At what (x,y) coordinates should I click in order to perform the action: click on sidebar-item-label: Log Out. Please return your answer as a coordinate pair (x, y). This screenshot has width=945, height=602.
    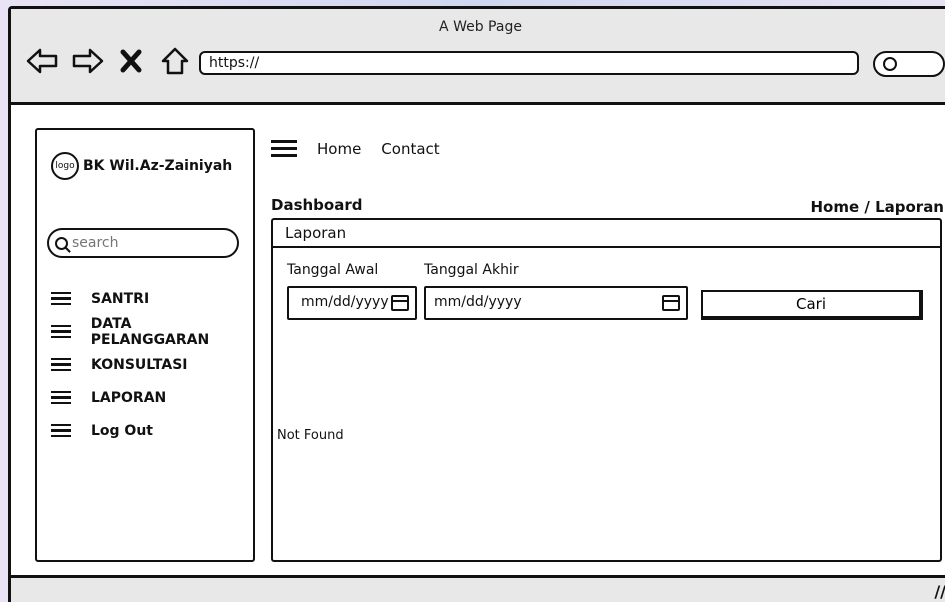
    Looking at the image, I should click on (122, 430).